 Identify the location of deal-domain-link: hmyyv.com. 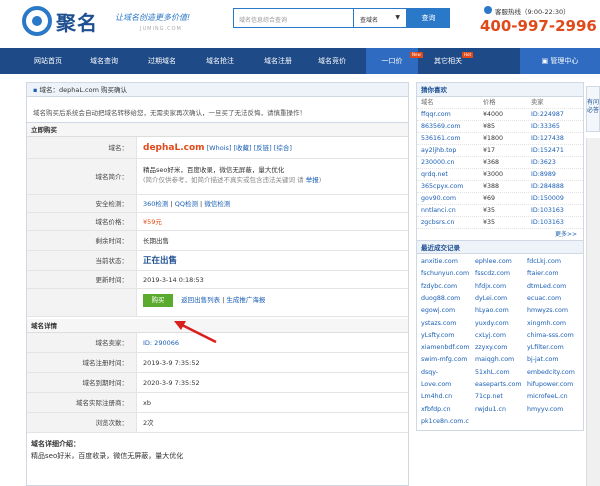
(545, 409).